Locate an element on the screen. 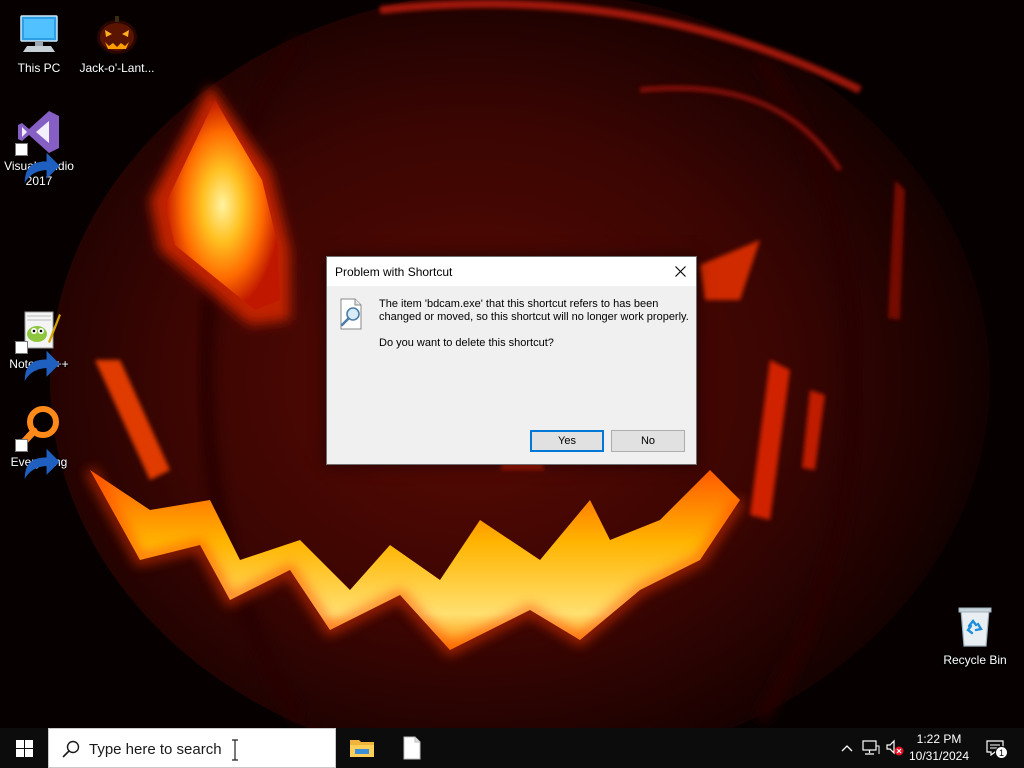 The height and width of the screenshot is (768, 1024). notepad-plus-plus-icon is located at coordinates (39, 344).